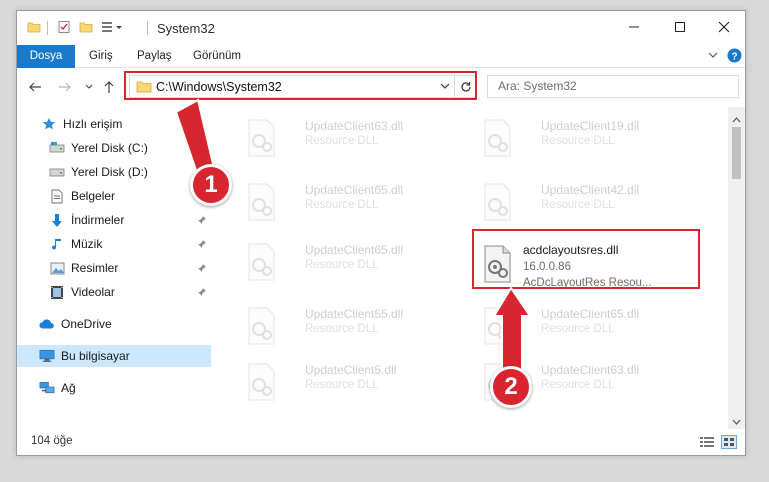  Describe the element at coordinates (57, 244) in the screenshot. I see `music-icon` at that location.